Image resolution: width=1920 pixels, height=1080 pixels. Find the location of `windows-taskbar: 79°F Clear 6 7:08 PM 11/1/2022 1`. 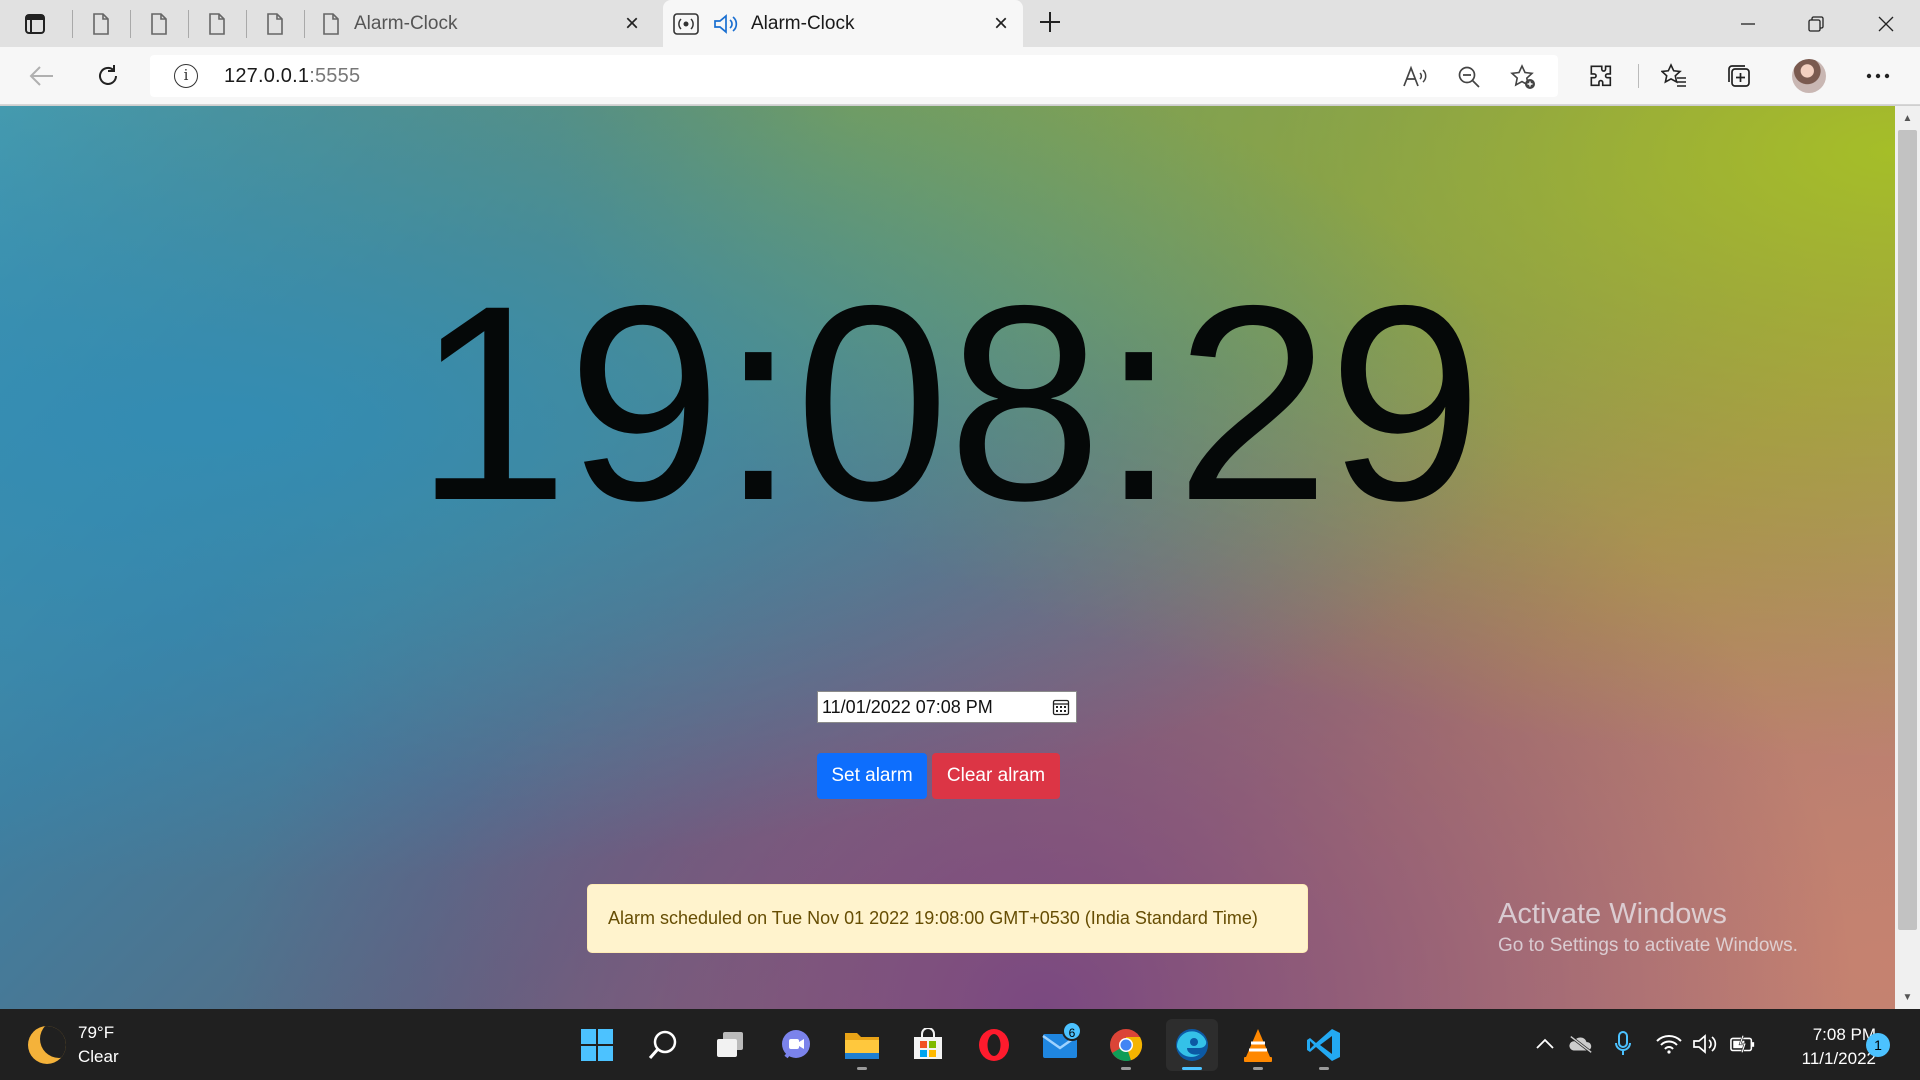

windows-taskbar: 79°F Clear 6 7:08 PM 11/1/2022 1 is located at coordinates (960, 1044).